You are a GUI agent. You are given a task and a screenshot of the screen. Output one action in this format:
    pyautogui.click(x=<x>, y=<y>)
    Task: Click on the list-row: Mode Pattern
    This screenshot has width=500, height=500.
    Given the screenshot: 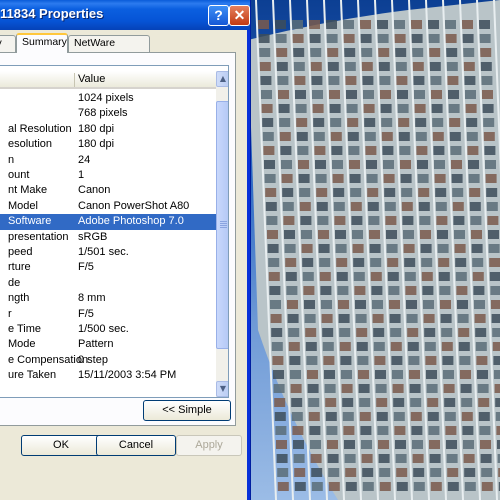 What is the action you would take?
    pyautogui.click(x=108, y=345)
    